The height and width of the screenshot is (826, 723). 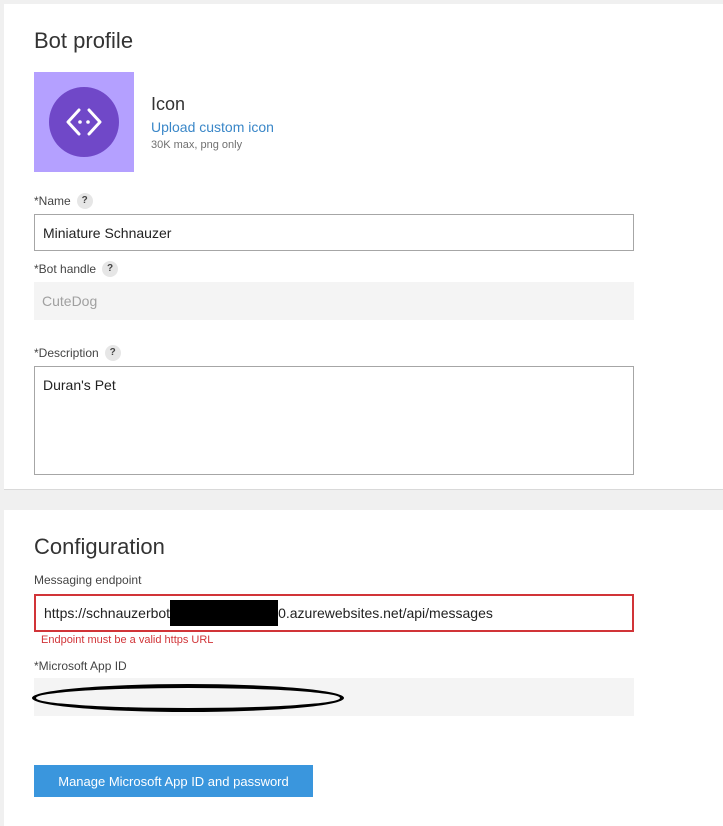 I want to click on icon-heading: Icon, so click(x=168, y=104).